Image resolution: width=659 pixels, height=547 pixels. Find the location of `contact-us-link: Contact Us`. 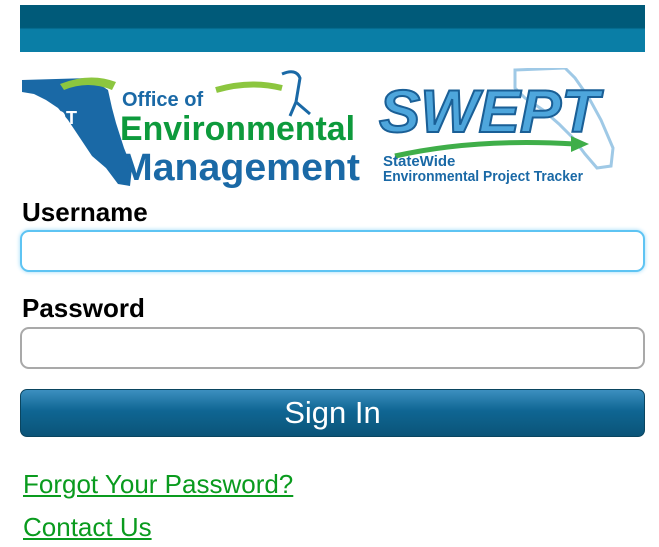

contact-us-link: Contact Us is located at coordinates (87, 527).